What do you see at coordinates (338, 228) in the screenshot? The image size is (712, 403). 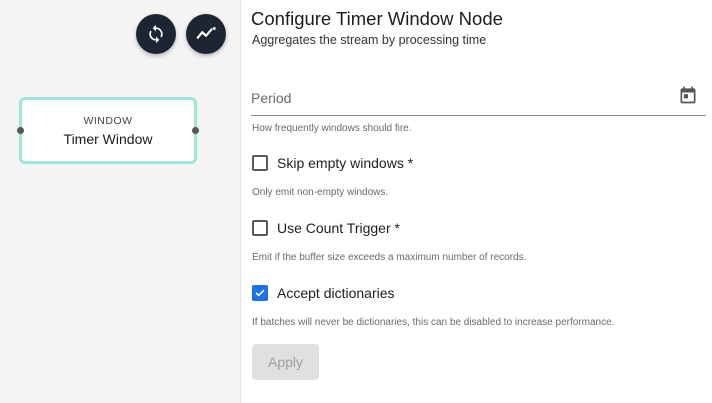 I see `count-trigger-label: Use Count Trigger *` at bounding box center [338, 228].